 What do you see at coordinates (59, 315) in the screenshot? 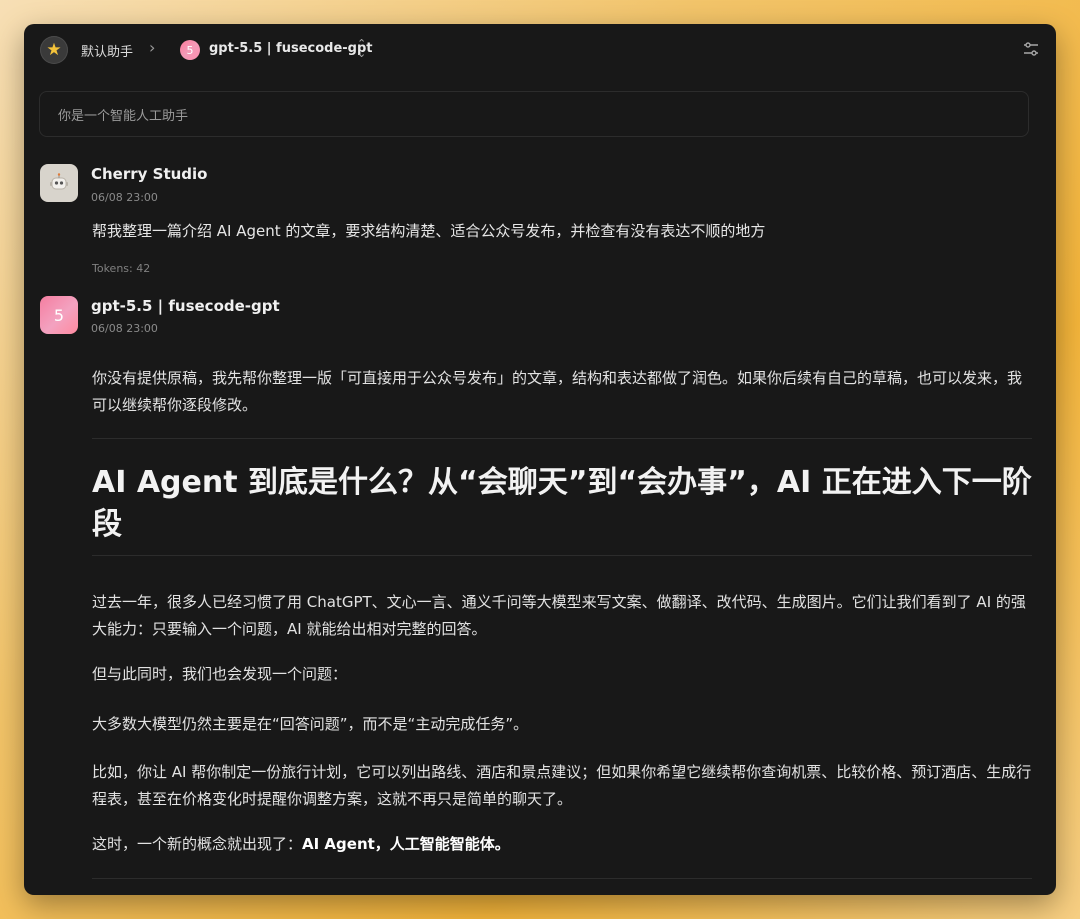
I see `model-message-avatar: 5` at bounding box center [59, 315].